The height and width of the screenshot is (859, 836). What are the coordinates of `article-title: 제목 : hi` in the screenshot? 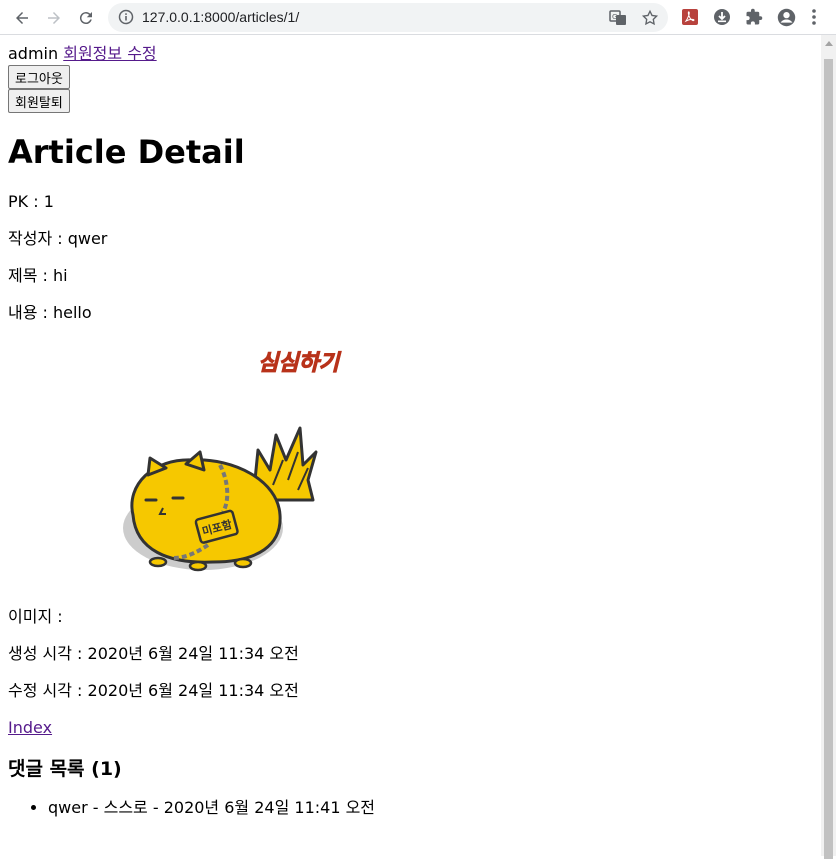 It's located at (38, 275).